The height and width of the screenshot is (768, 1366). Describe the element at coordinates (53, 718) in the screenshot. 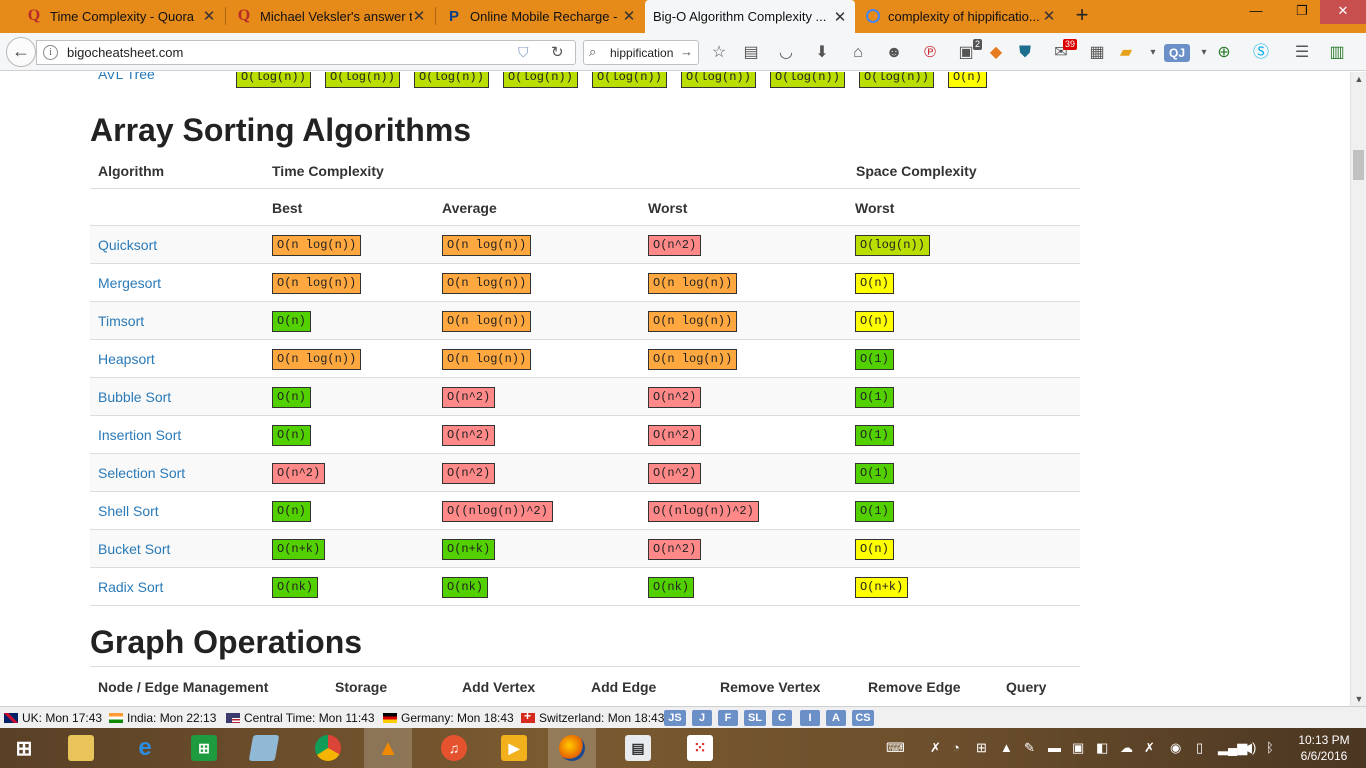

I see `world-clock: UK: Mon 17:43` at that location.